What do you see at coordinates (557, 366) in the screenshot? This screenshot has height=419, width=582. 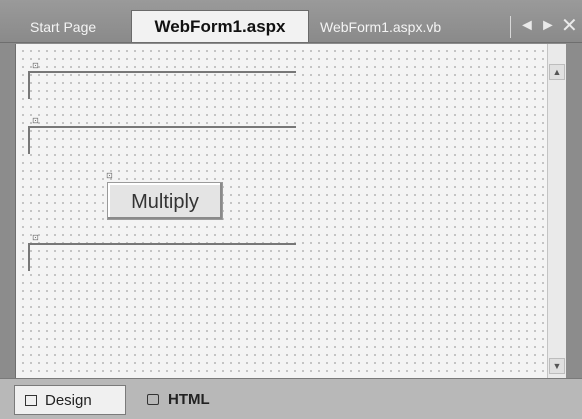 I see `scroll-down-icon: ▼` at bounding box center [557, 366].